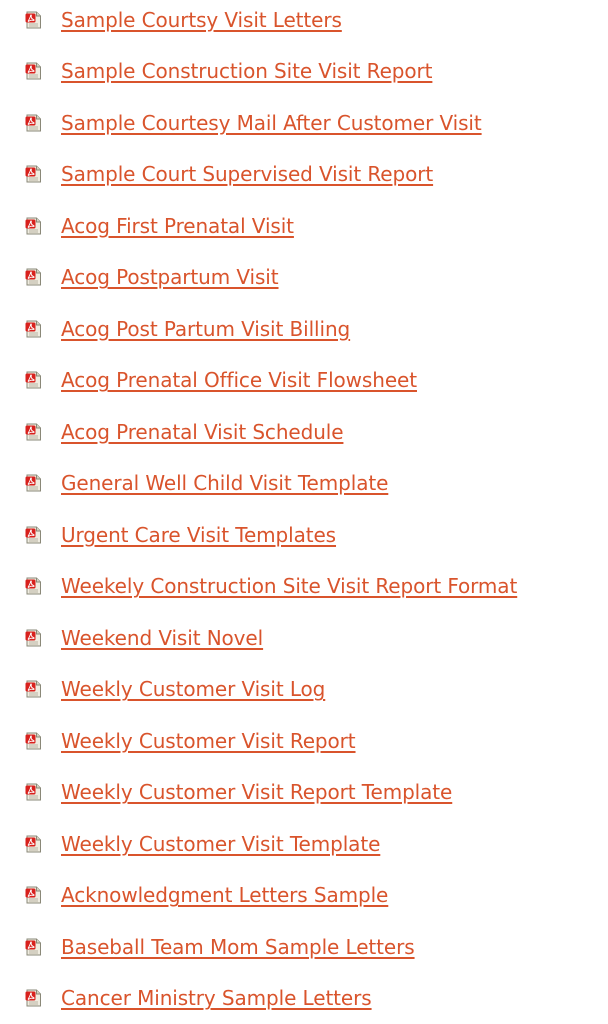 This screenshot has width=608, height=1024. What do you see at coordinates (216, 998) in the screenshot?
I see `document-link: Cancer Ministry Sample Letters` at bounding box center [216, 998].